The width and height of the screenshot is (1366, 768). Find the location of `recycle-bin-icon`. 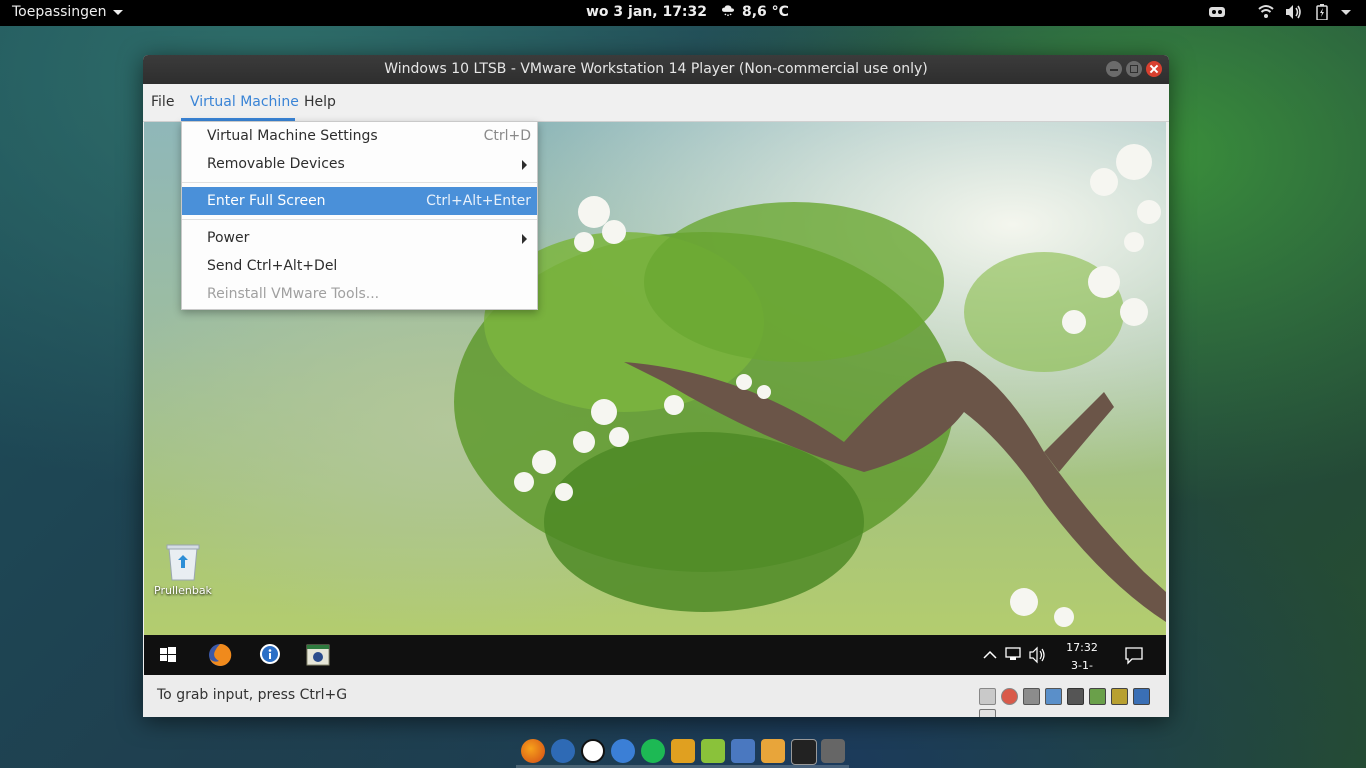

recycle-bin-icon is located at coordinates (183, 562).